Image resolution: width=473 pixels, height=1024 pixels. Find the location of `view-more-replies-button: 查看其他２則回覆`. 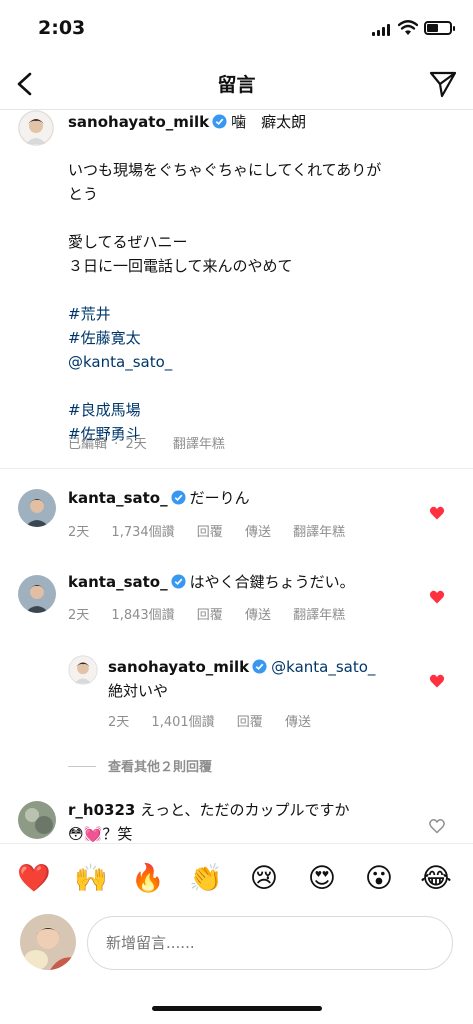

view-more-replies-button: 查看其他２則回覆 is located at coordinates (140, 765).